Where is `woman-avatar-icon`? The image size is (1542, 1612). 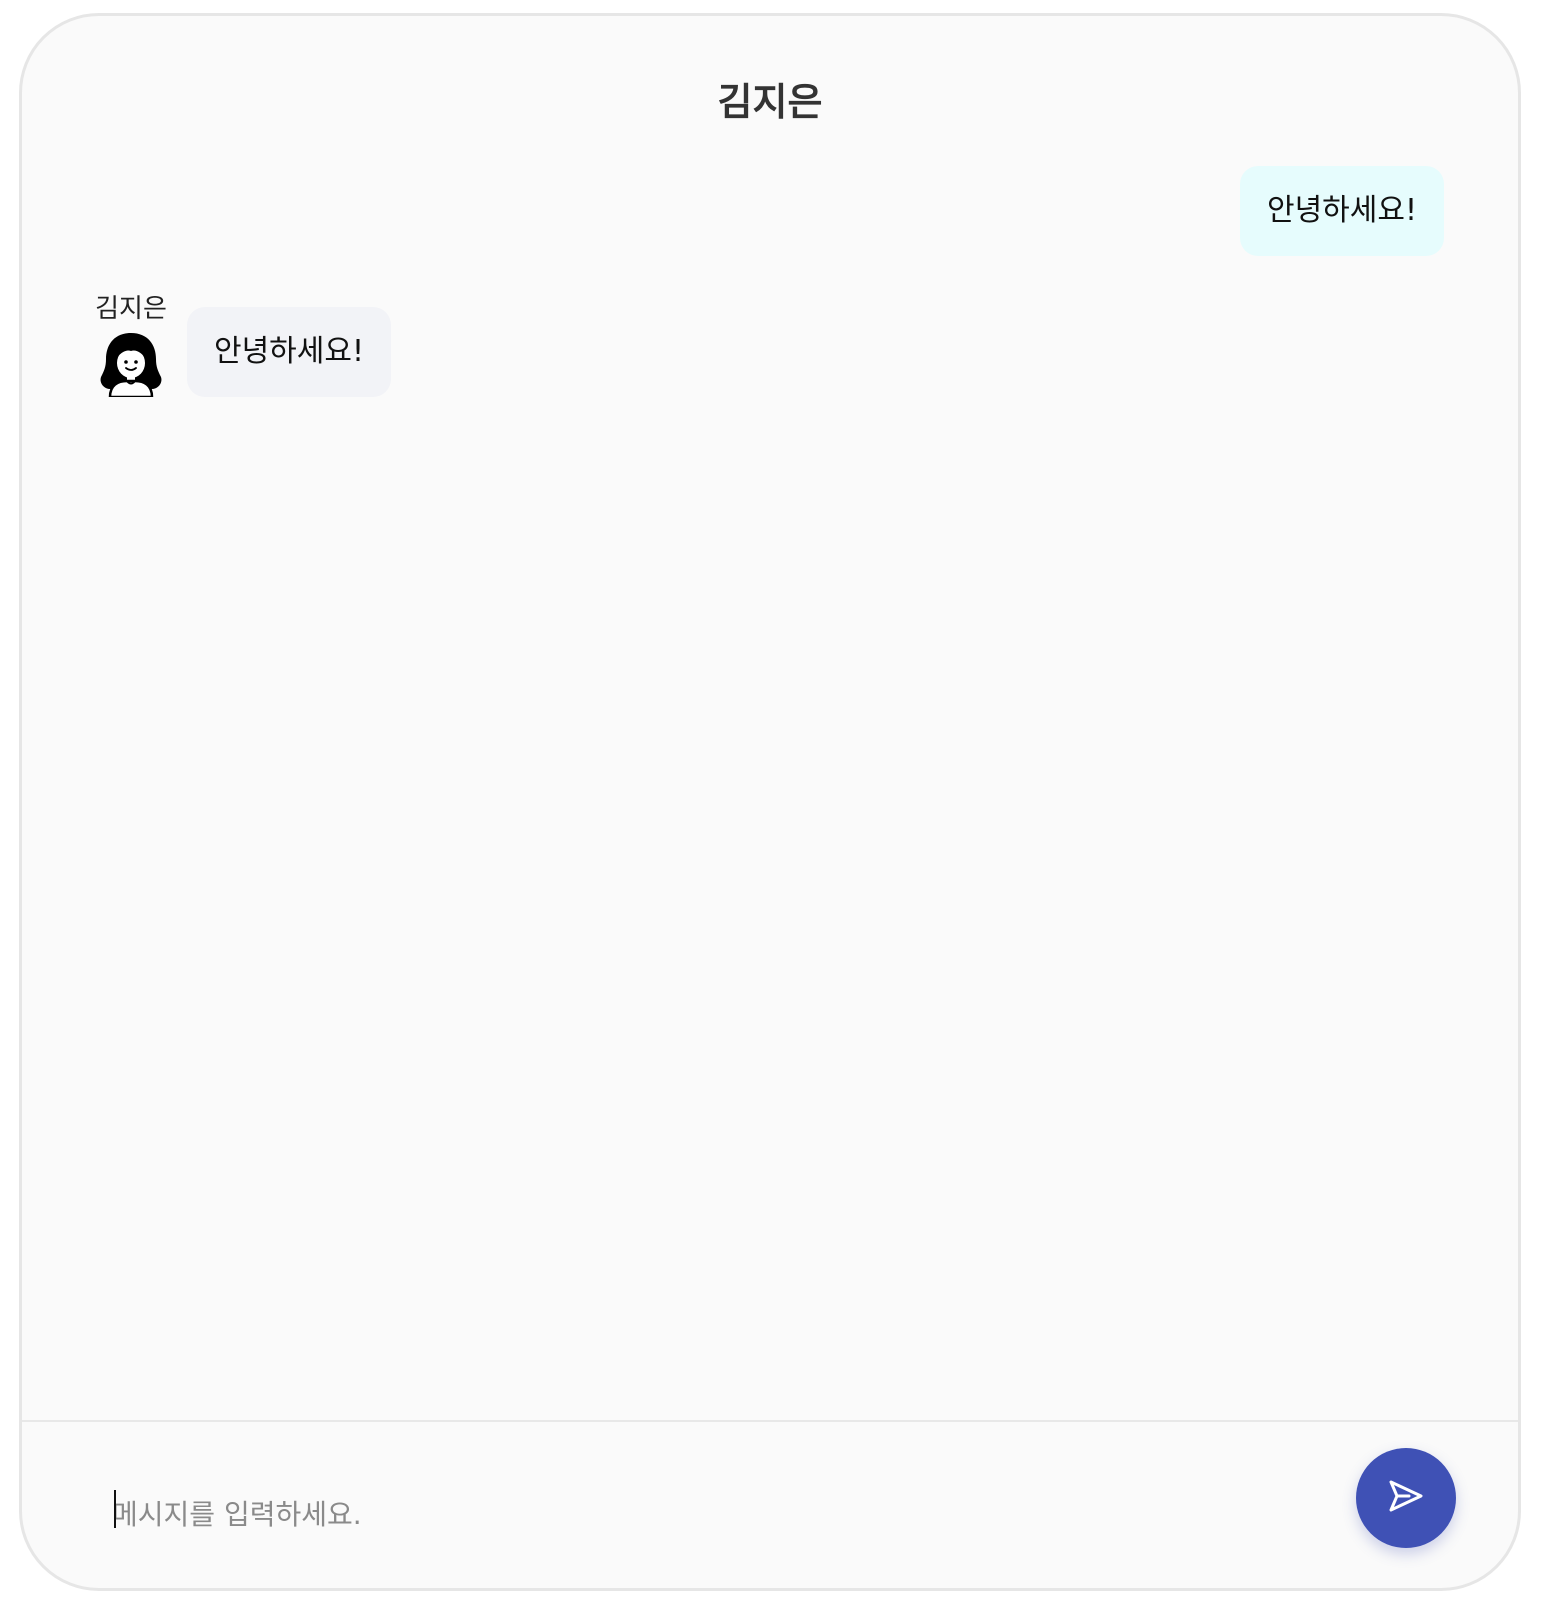 woman-avatar-icon is located at coordinates (131, 365).